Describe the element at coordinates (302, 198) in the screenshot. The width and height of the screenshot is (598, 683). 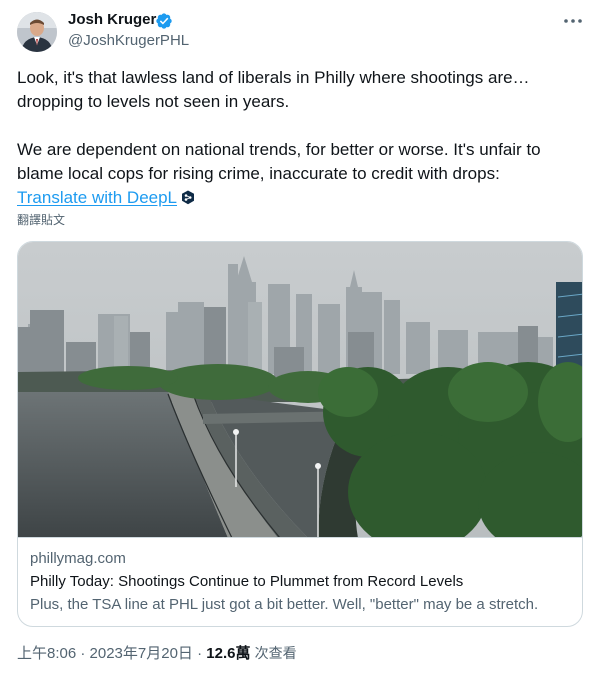
I see `translate-line: Translate with DeepL` at that location.